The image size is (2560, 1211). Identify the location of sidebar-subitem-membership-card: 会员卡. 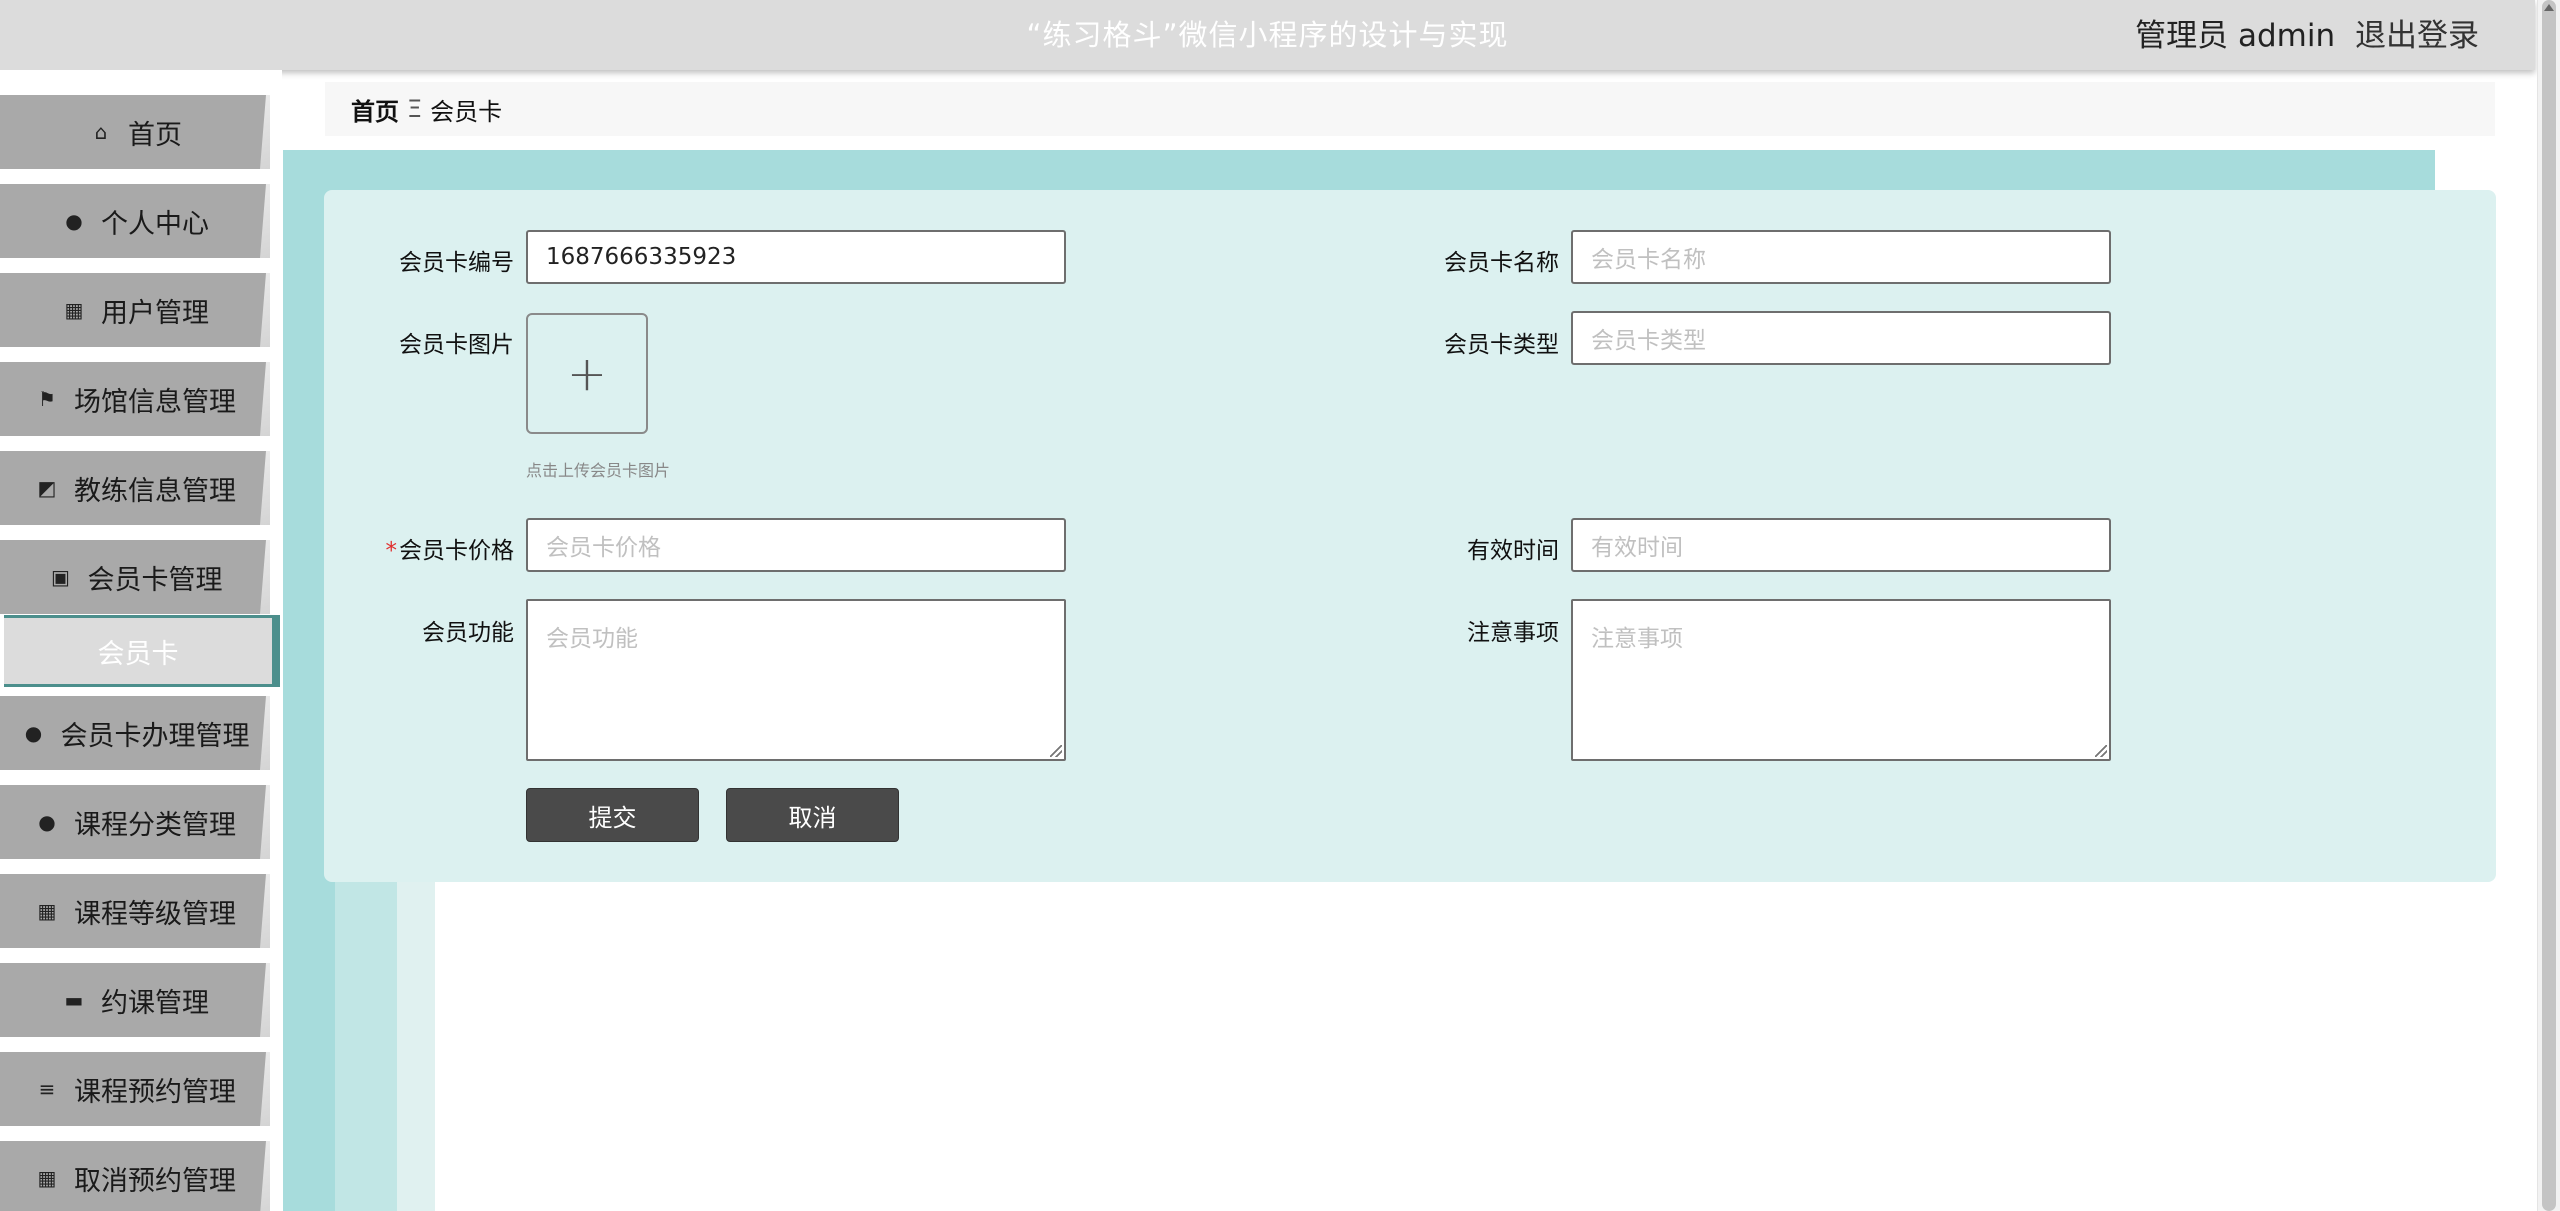
(142, 651).